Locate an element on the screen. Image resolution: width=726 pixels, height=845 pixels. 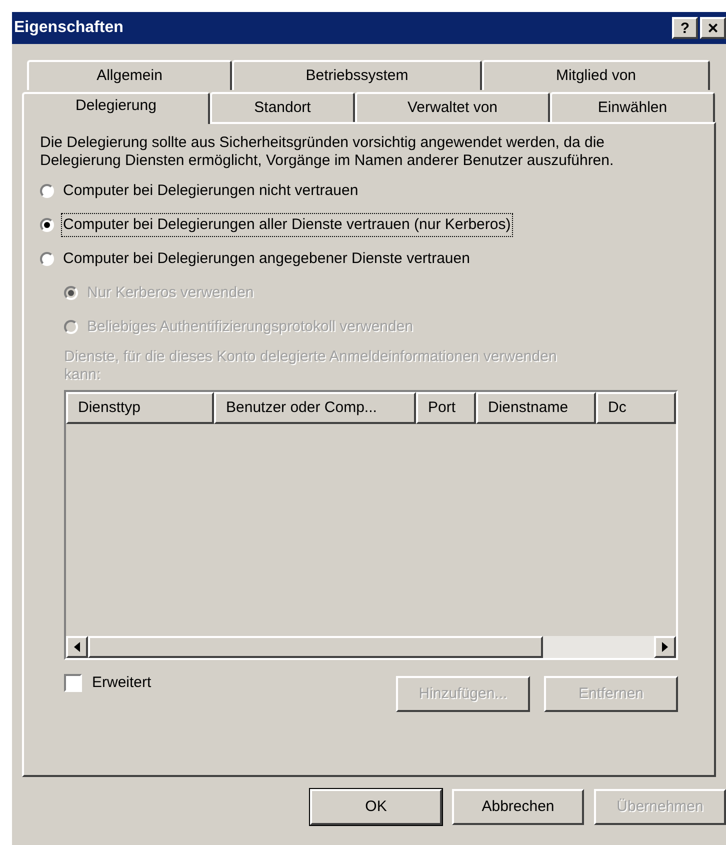
checkbox is located at coordinates (73, 683).